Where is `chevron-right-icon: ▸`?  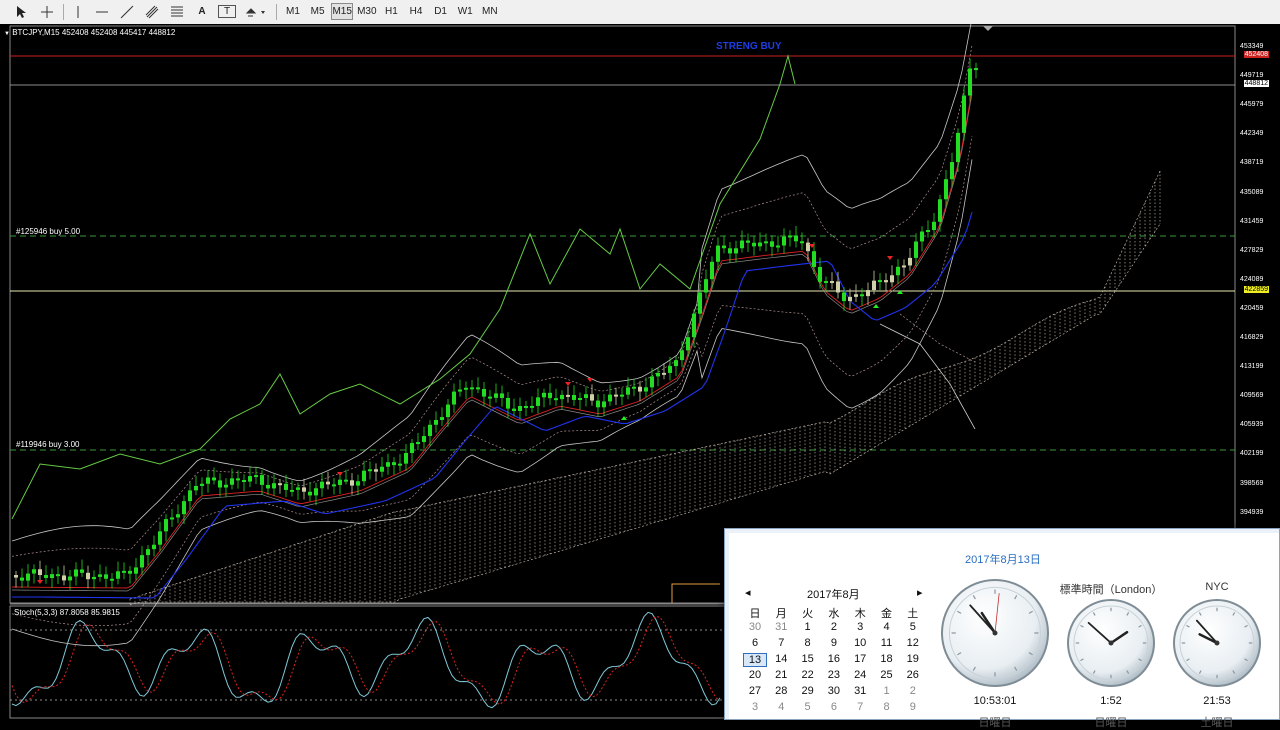 chevron-right-icon: ▸ is located at coordinates (920, 592).